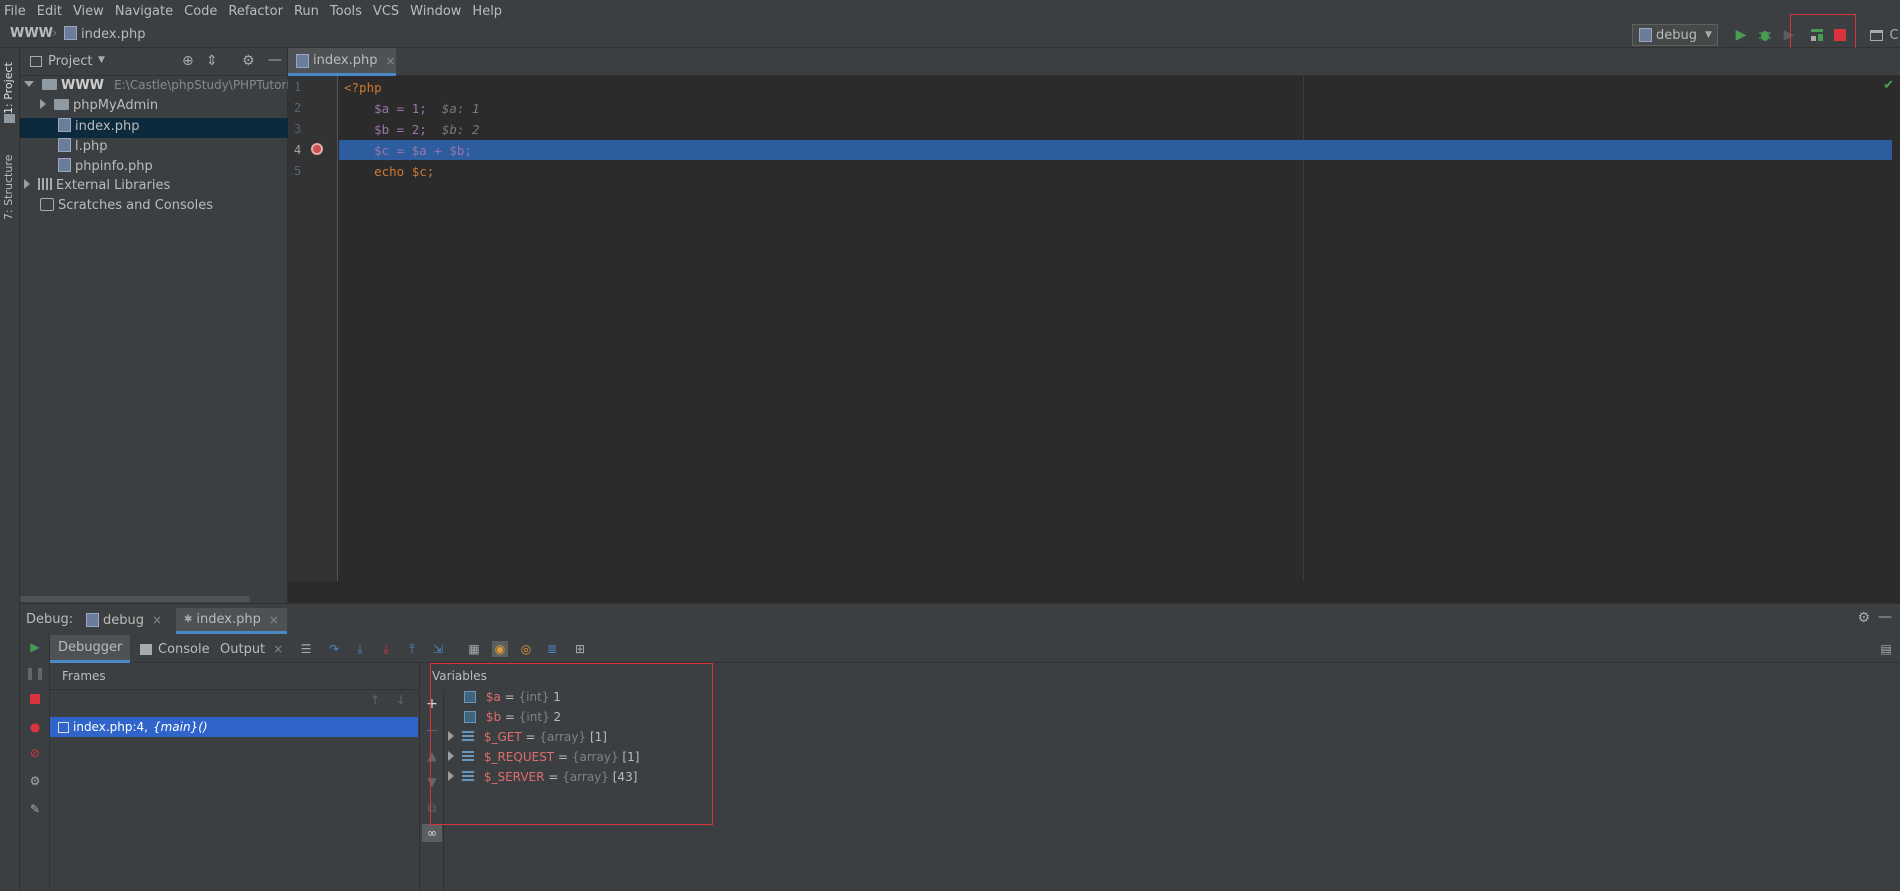  What do you see at coordinates (346, 11) in the screenshot?
I see `menu-tools: Tools` at bounding box center [346, 11].